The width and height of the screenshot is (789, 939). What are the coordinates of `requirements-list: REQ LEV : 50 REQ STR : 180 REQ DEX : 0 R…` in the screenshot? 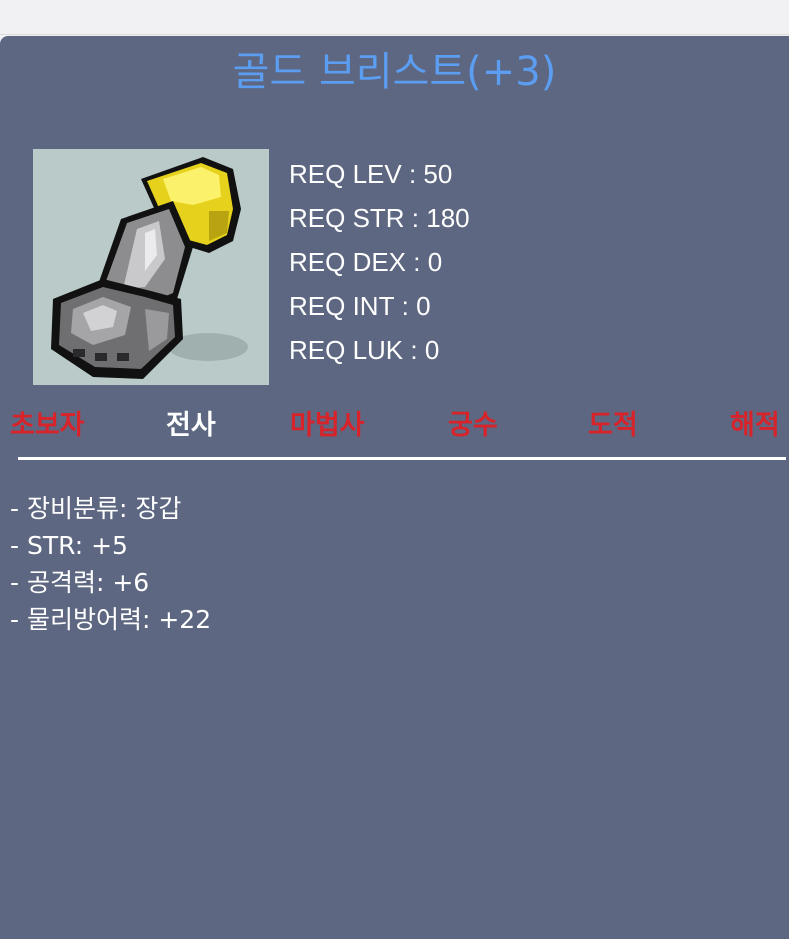 It's located at (379, 262).